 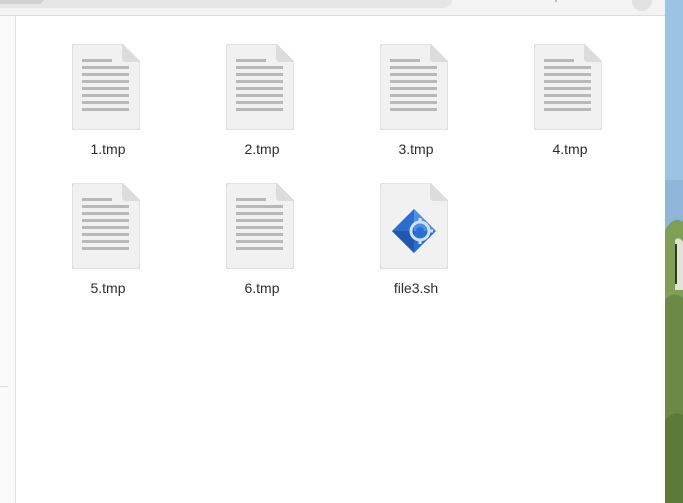 I want to click on sidebar, so click(x=8, y=259).